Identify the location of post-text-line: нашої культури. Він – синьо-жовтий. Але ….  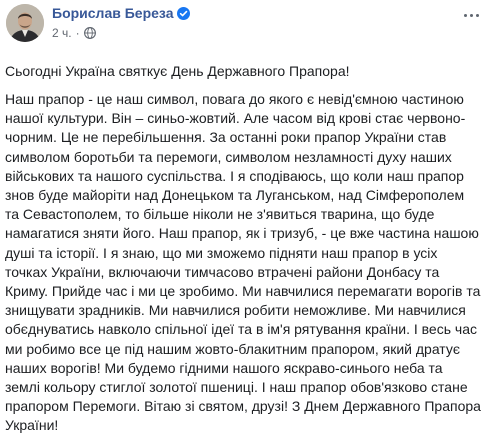
(235, 118).